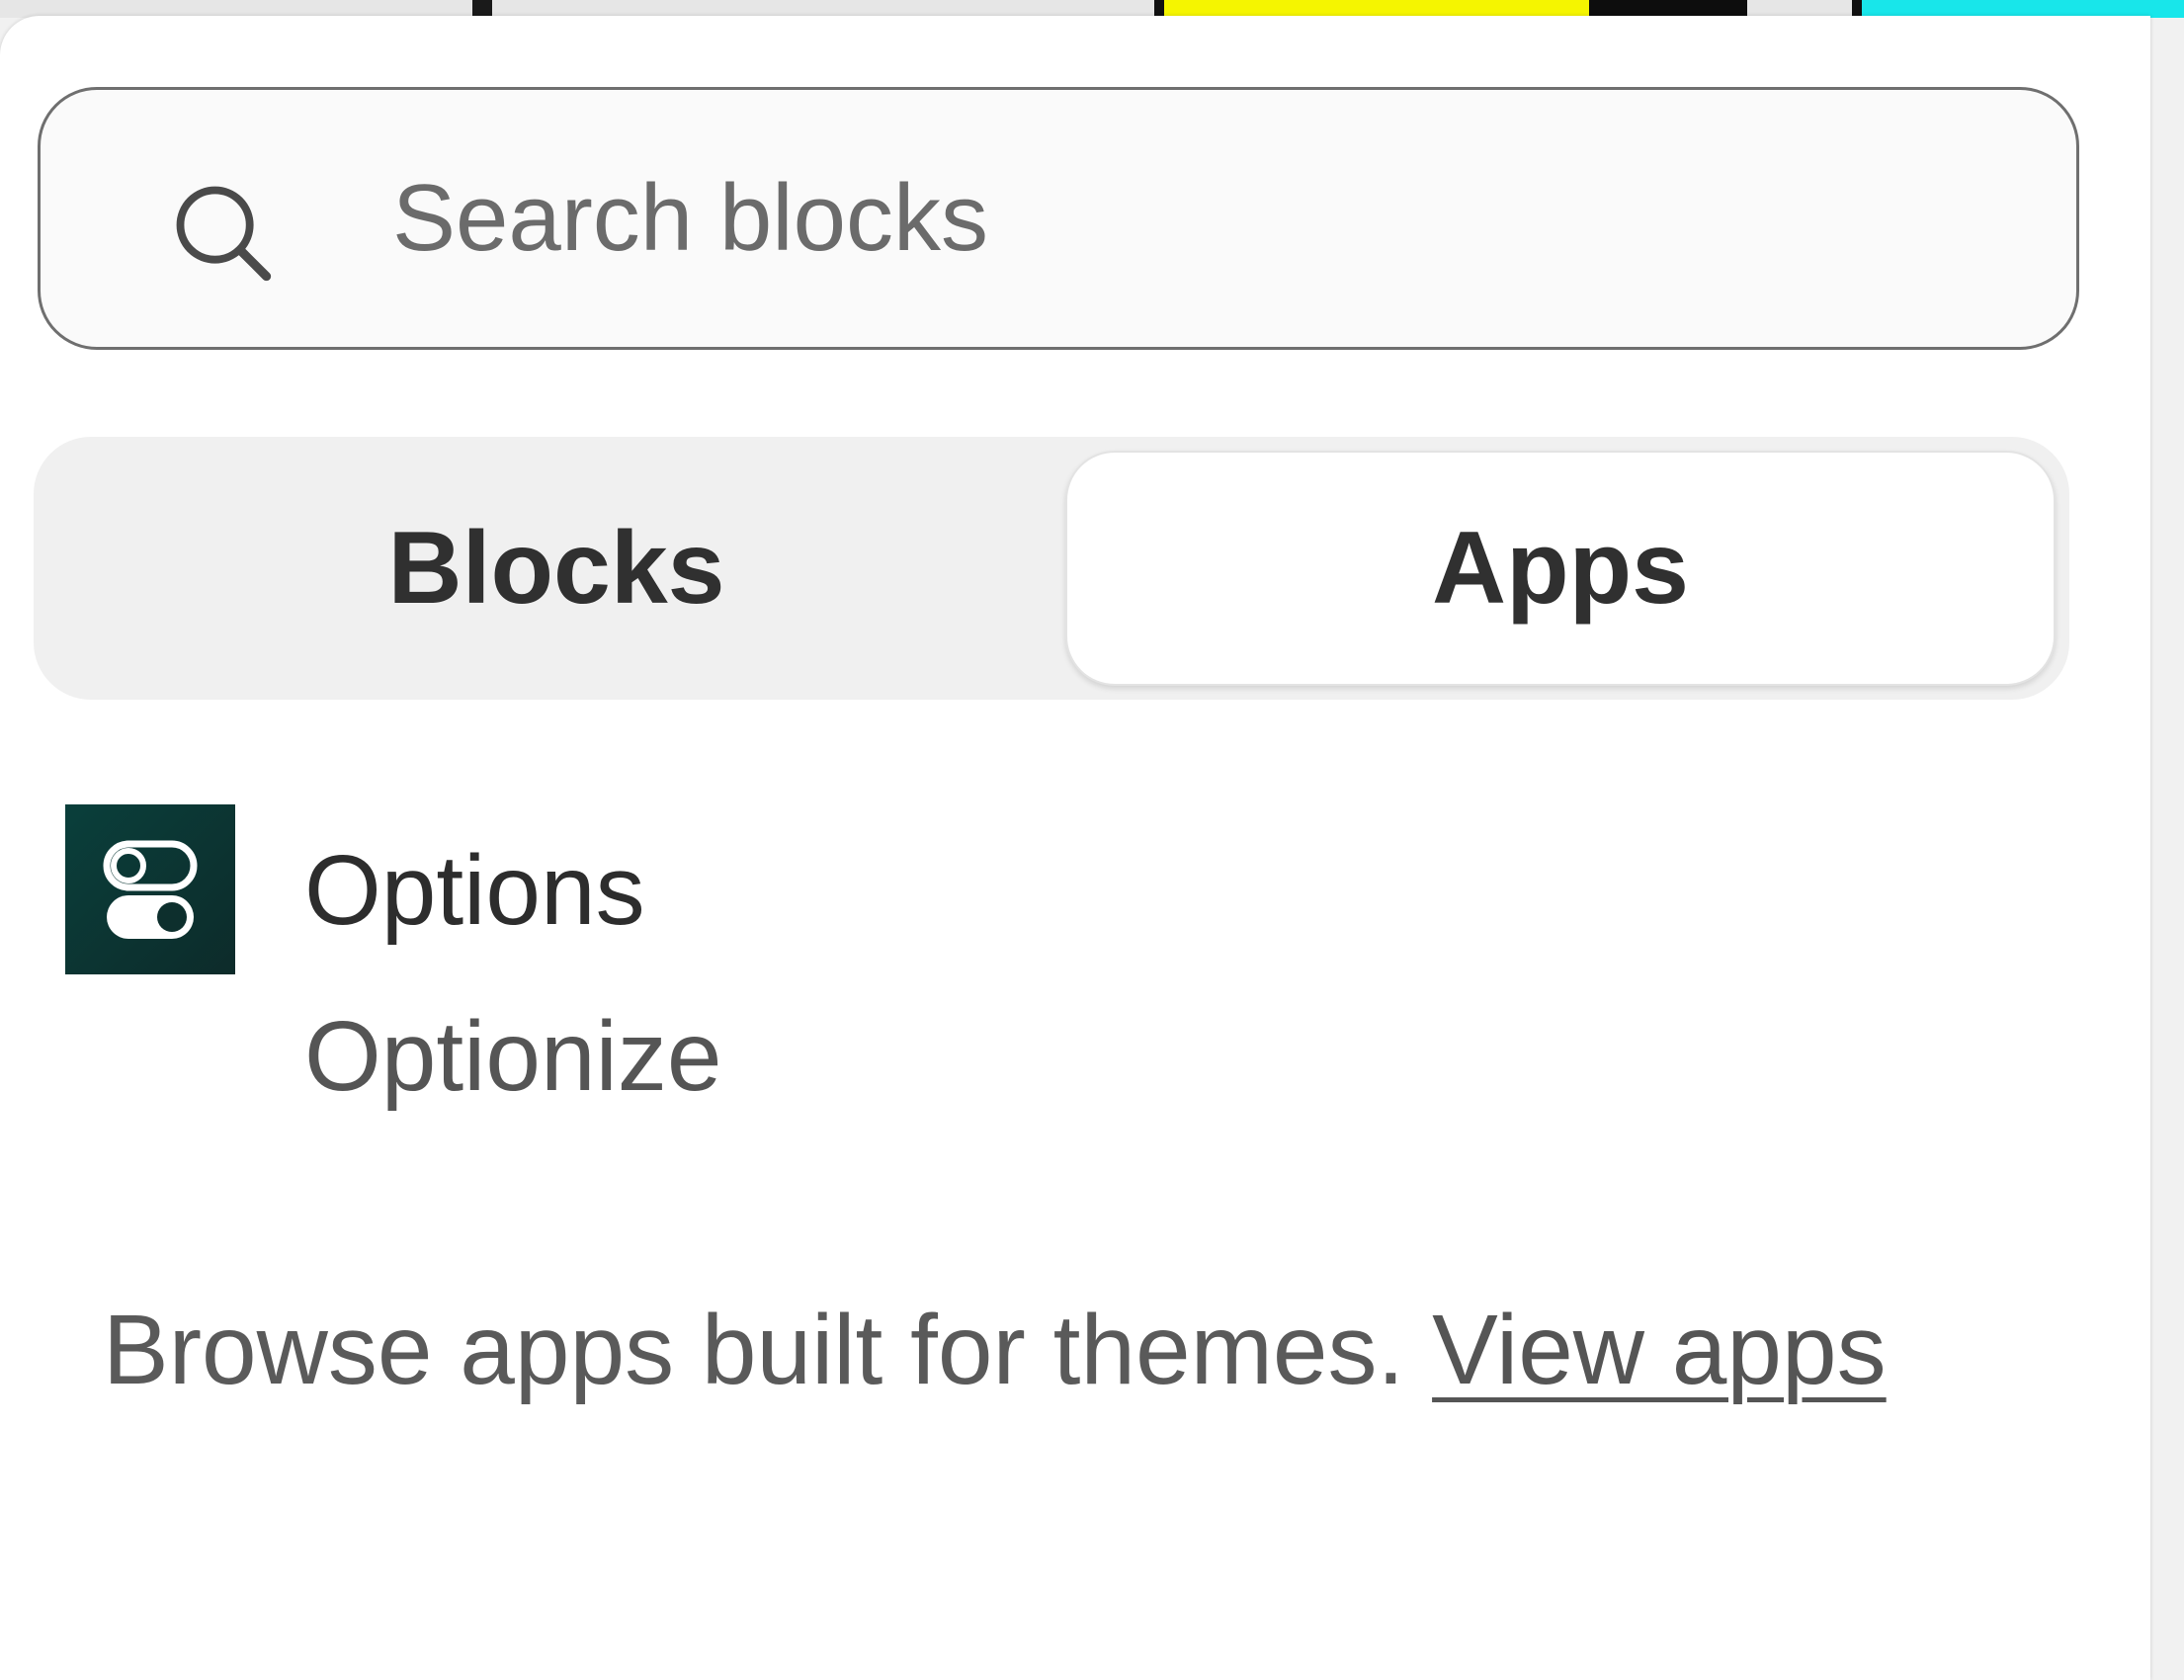 This screenshot has height=1680, width=2184. I want to click on blocks-apps-segmented-control: Blocks Apps, so click(1051, 568).